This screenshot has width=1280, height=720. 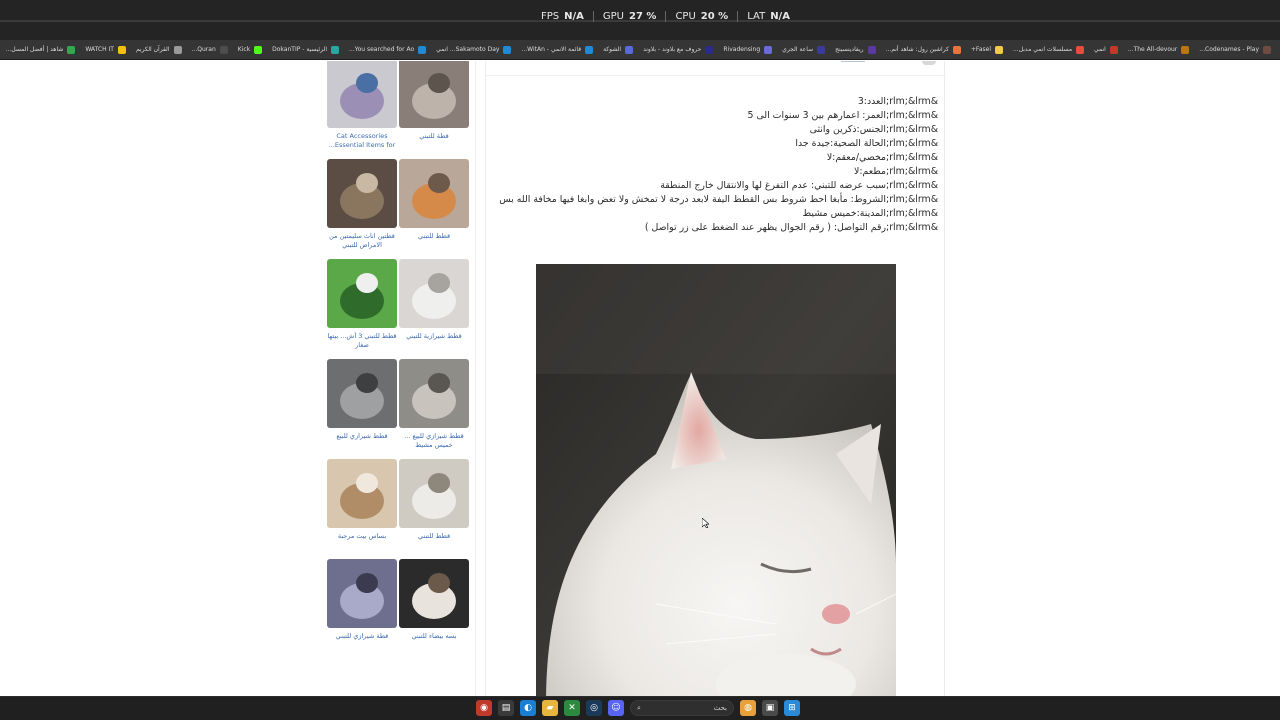 I want to click on bookmark-item: ساعة الجري, so click(x=803, y=49).